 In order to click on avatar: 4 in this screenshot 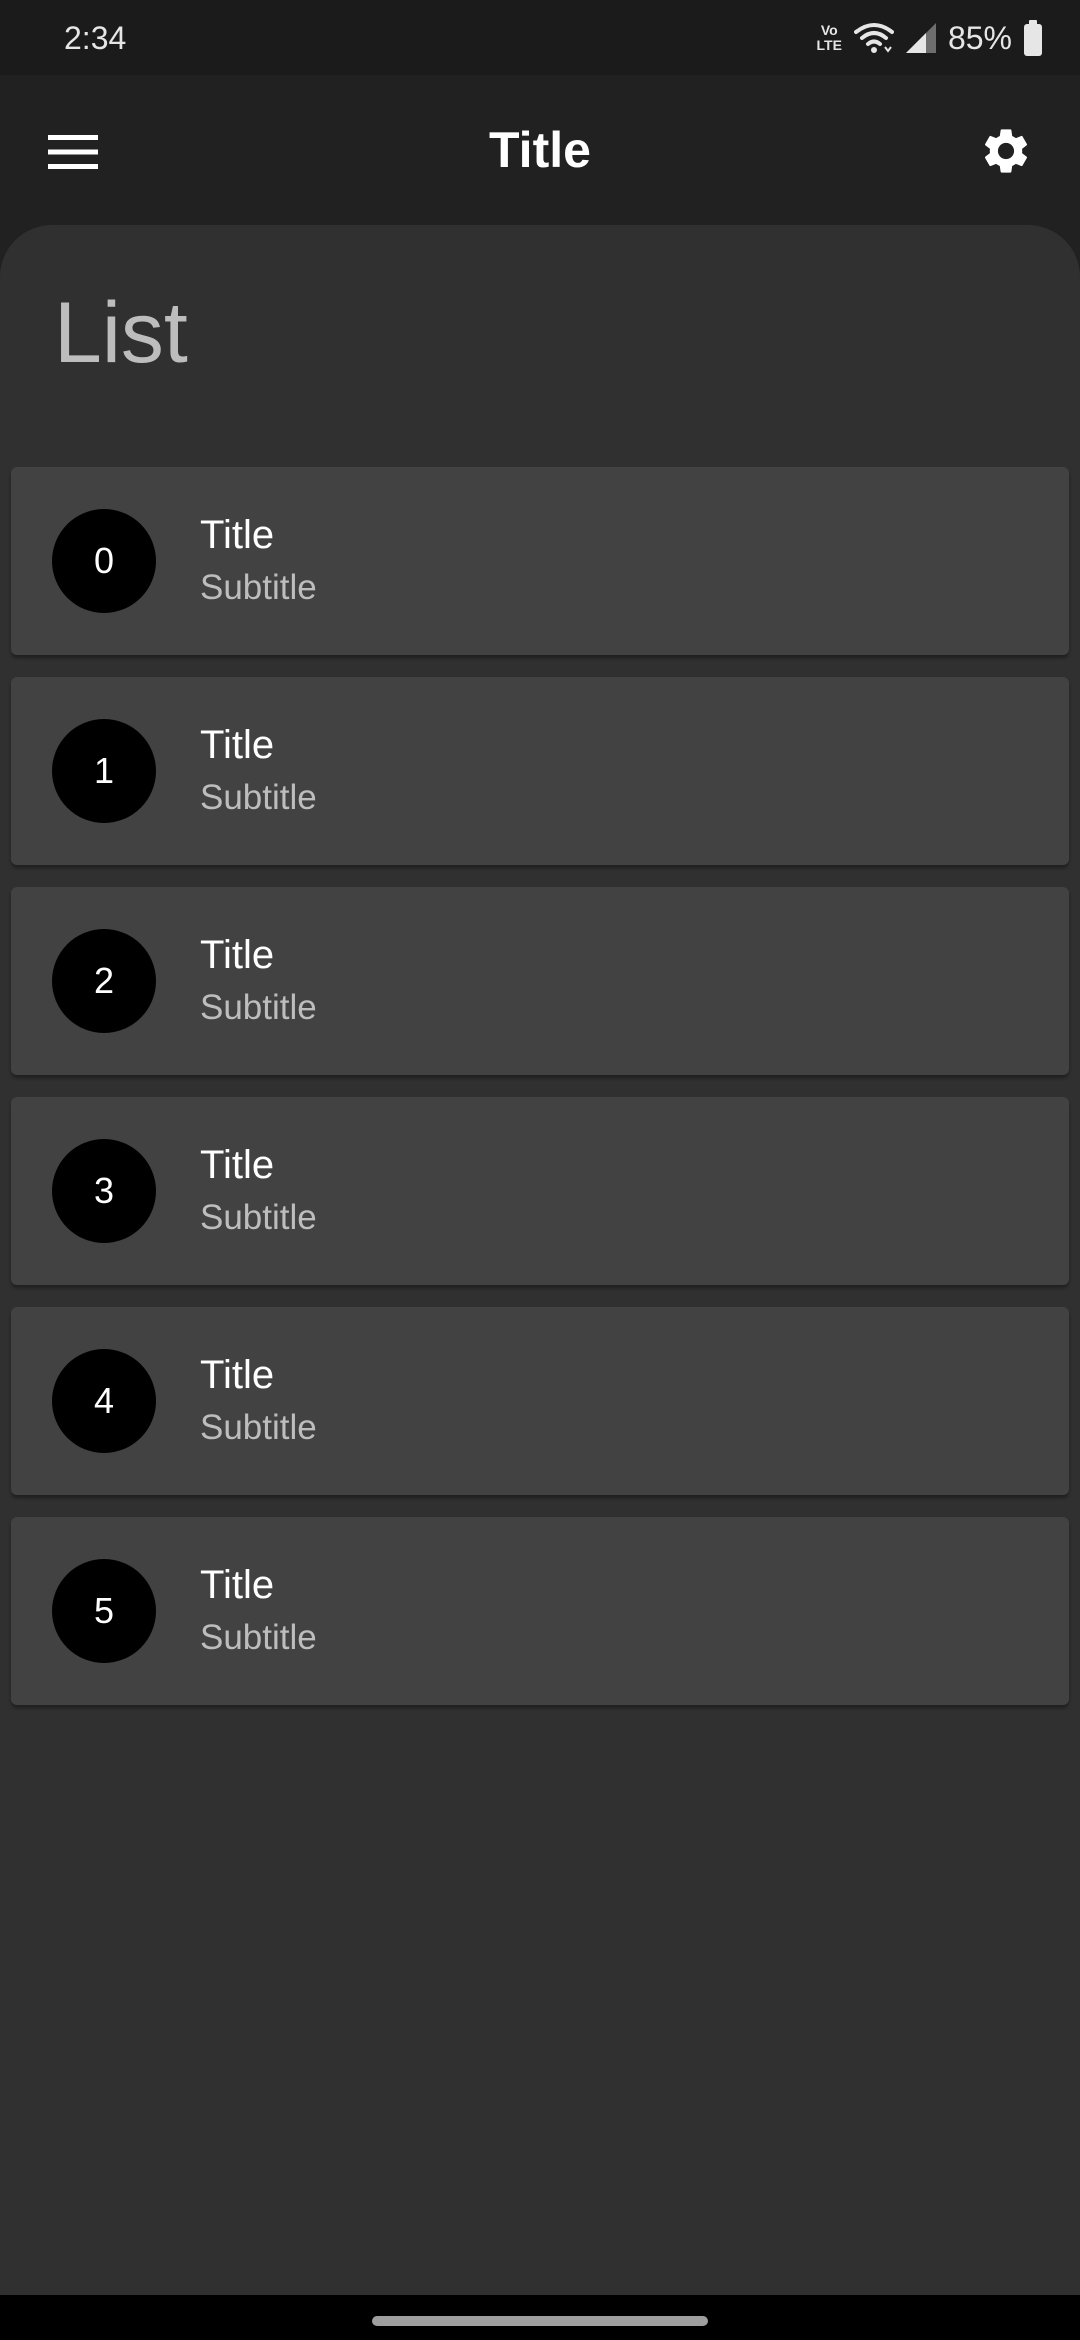, I will do `click(104, 1401)`.